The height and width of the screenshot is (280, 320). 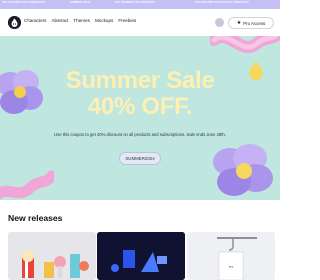 I want to click on pro-access-label: Pro Access, so click(x=254, y=23).